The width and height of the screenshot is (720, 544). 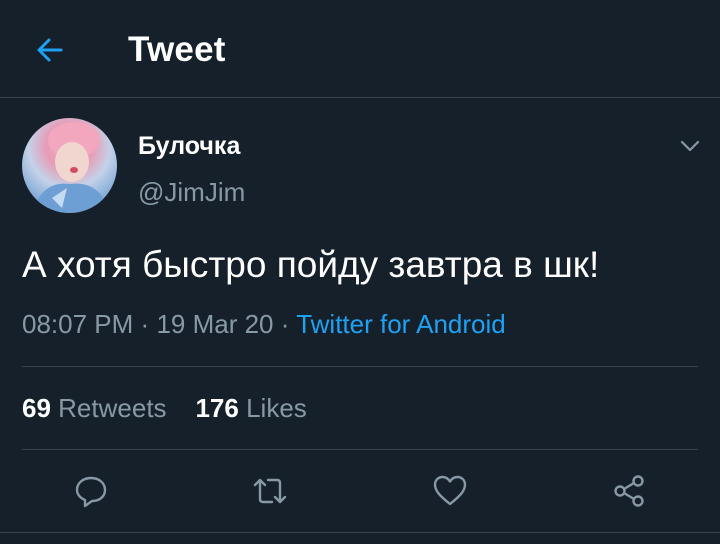 I want to click on tweet-date: 19 Mar 20, so click(x=215, y=324).